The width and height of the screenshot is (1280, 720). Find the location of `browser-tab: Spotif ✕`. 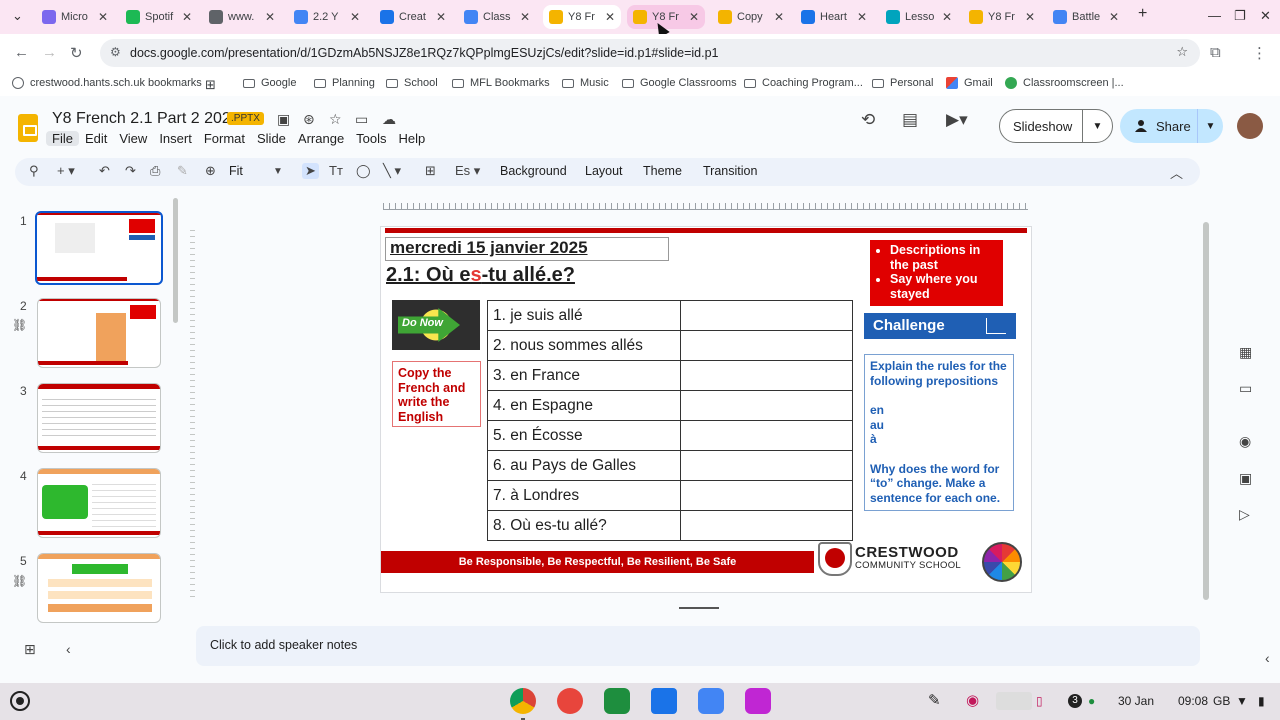

browser-tab: Spotif ✕ is located at coordinates (159, 17).